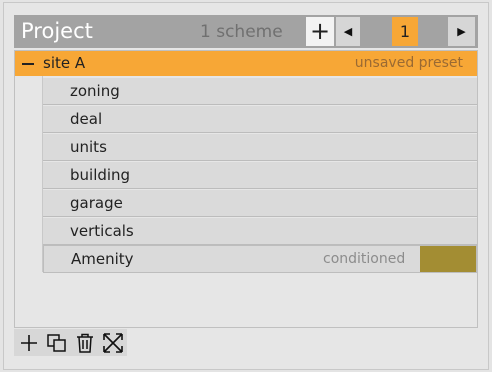 This screenshot has width=492, height=372. What do you see at coordinates (28, 64) in the screenshot?
I see `collapse-icon` at bounding box center [28, 64].